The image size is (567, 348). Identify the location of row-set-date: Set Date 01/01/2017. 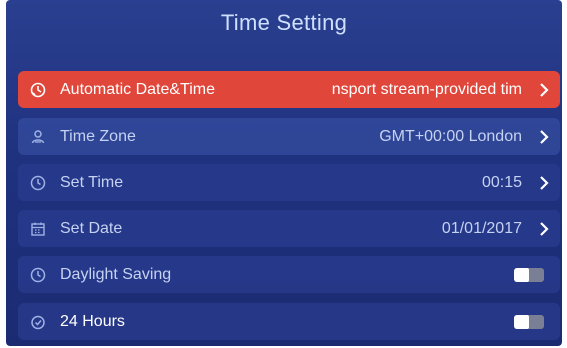
(289, 228).